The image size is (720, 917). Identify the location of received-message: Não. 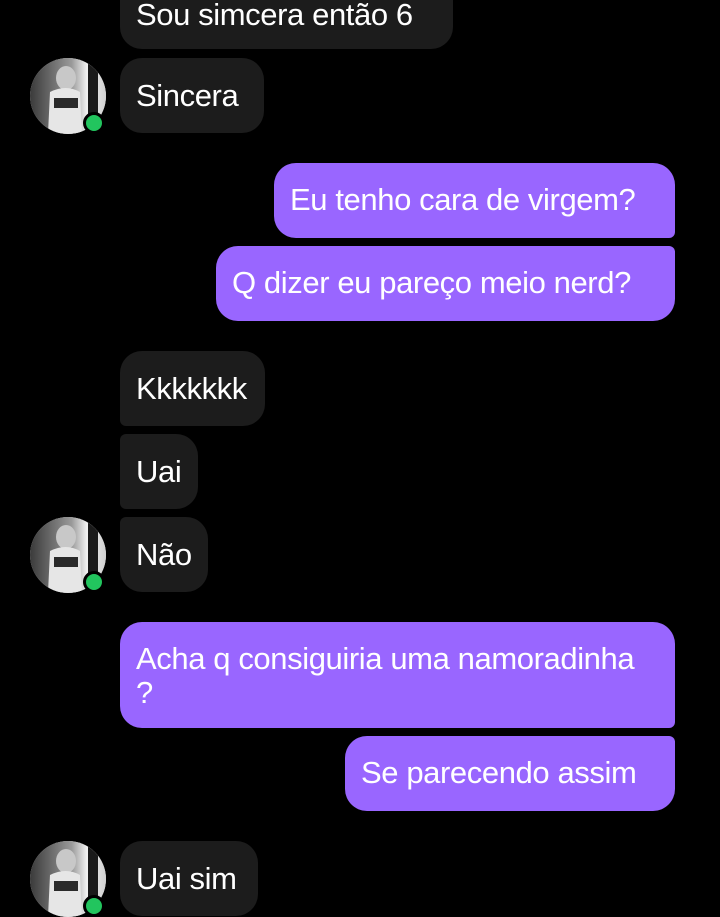
(164, 554).